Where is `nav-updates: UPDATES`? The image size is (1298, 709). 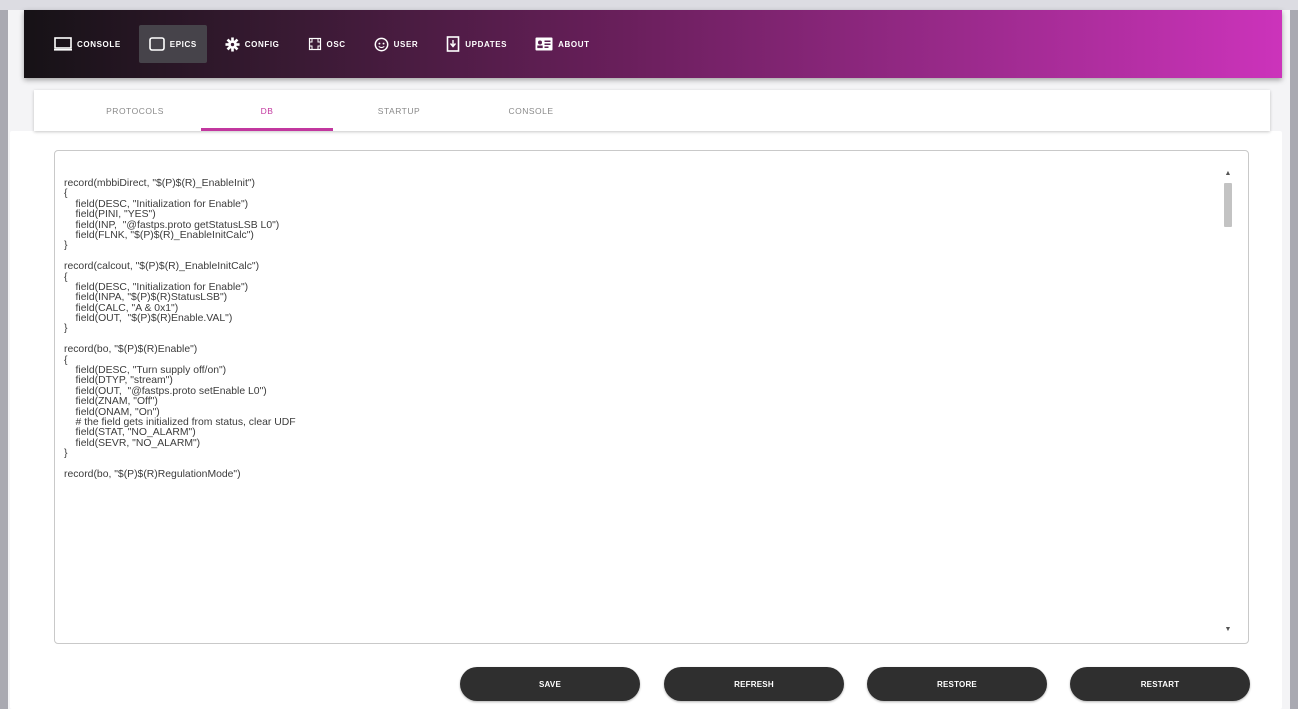
nav-updates: UPDATES is located at coordinates (476, 44).